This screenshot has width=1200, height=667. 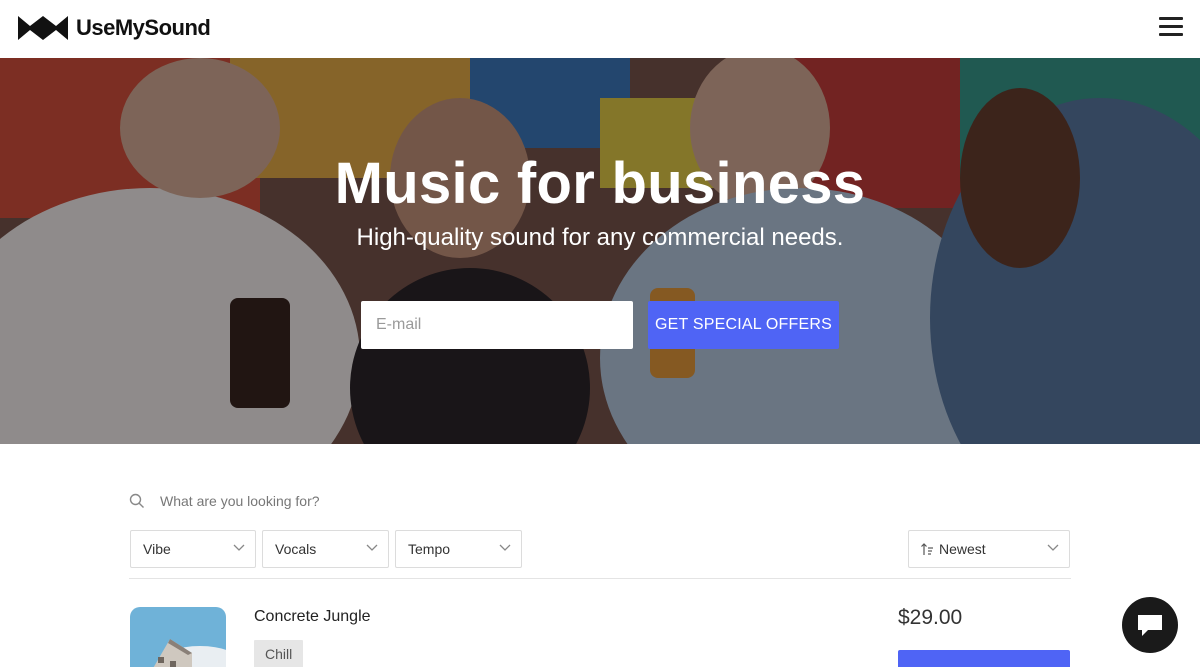 I want to click on track-title: Concrete Jungle, so click(x=312, y=617).